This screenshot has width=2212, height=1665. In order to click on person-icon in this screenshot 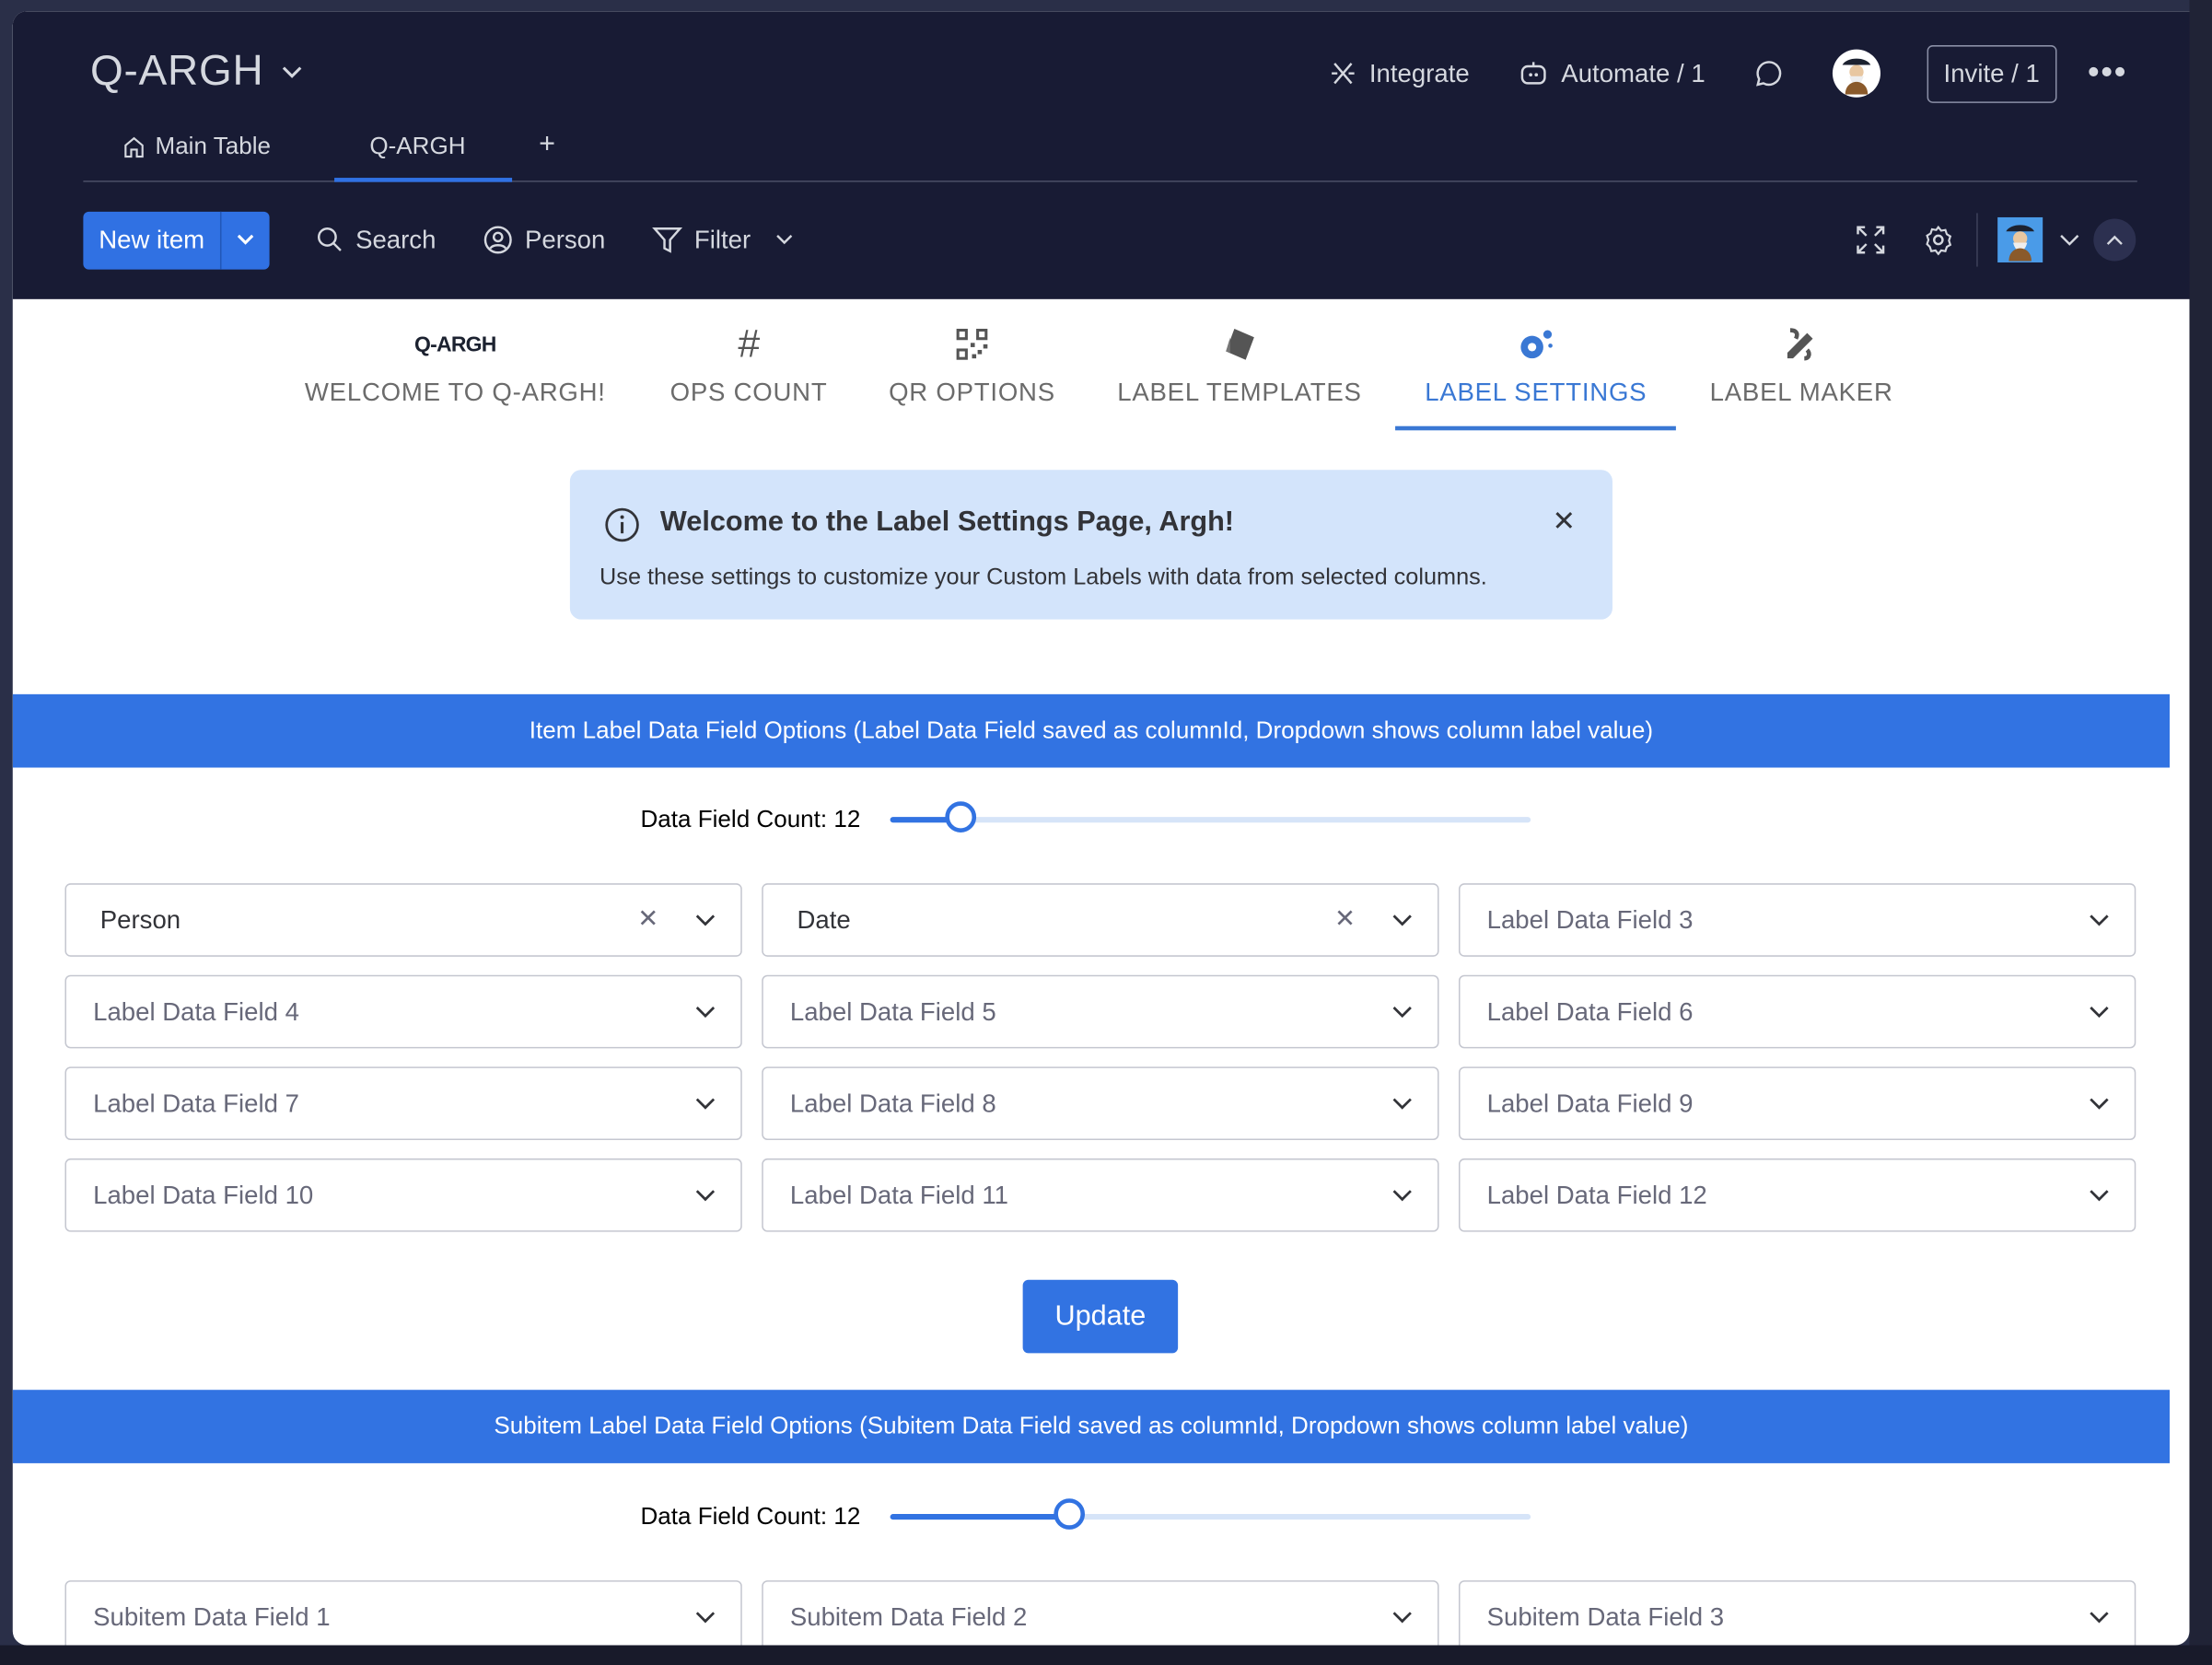, I will do `click(498, 240)`.